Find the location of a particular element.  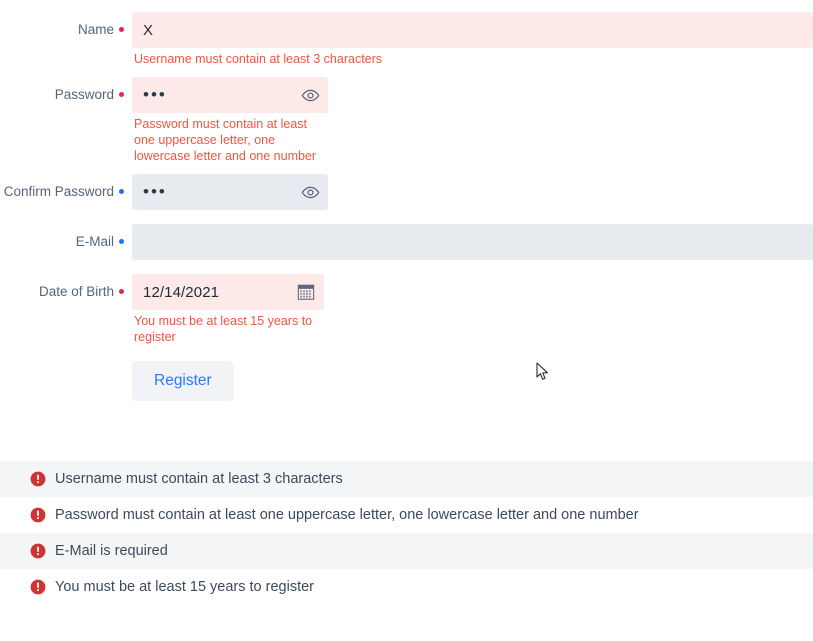

required-dot-email is located at coordinates (121, 242).